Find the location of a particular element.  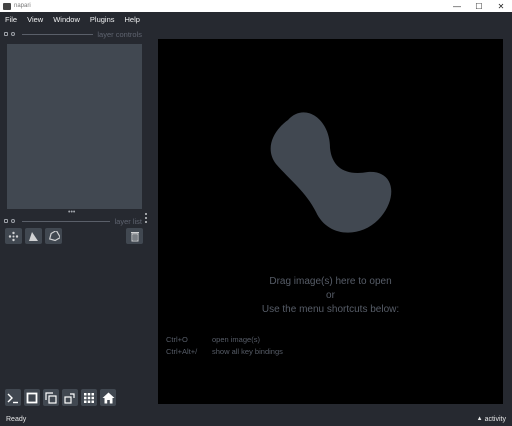

grid-icon is located at coordinates (89, 397).